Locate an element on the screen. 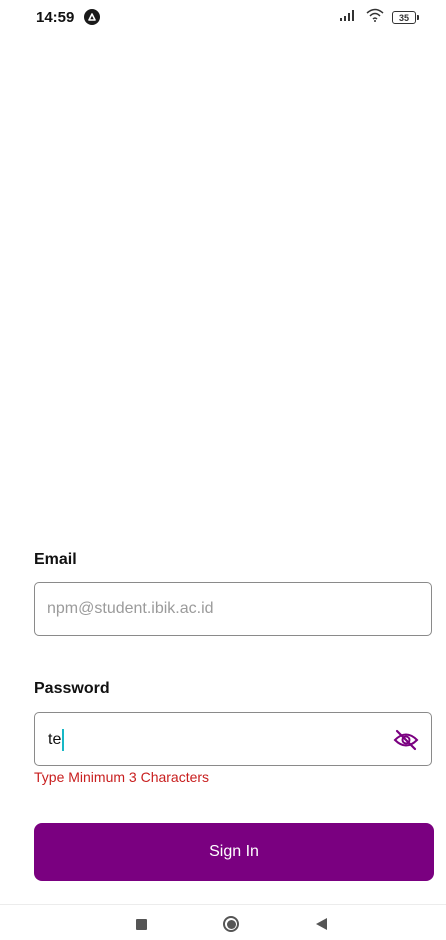 Image resolution: width=446 pixels, height=940 pixels. triangle-back-icon is located at coordinates (321, 924).